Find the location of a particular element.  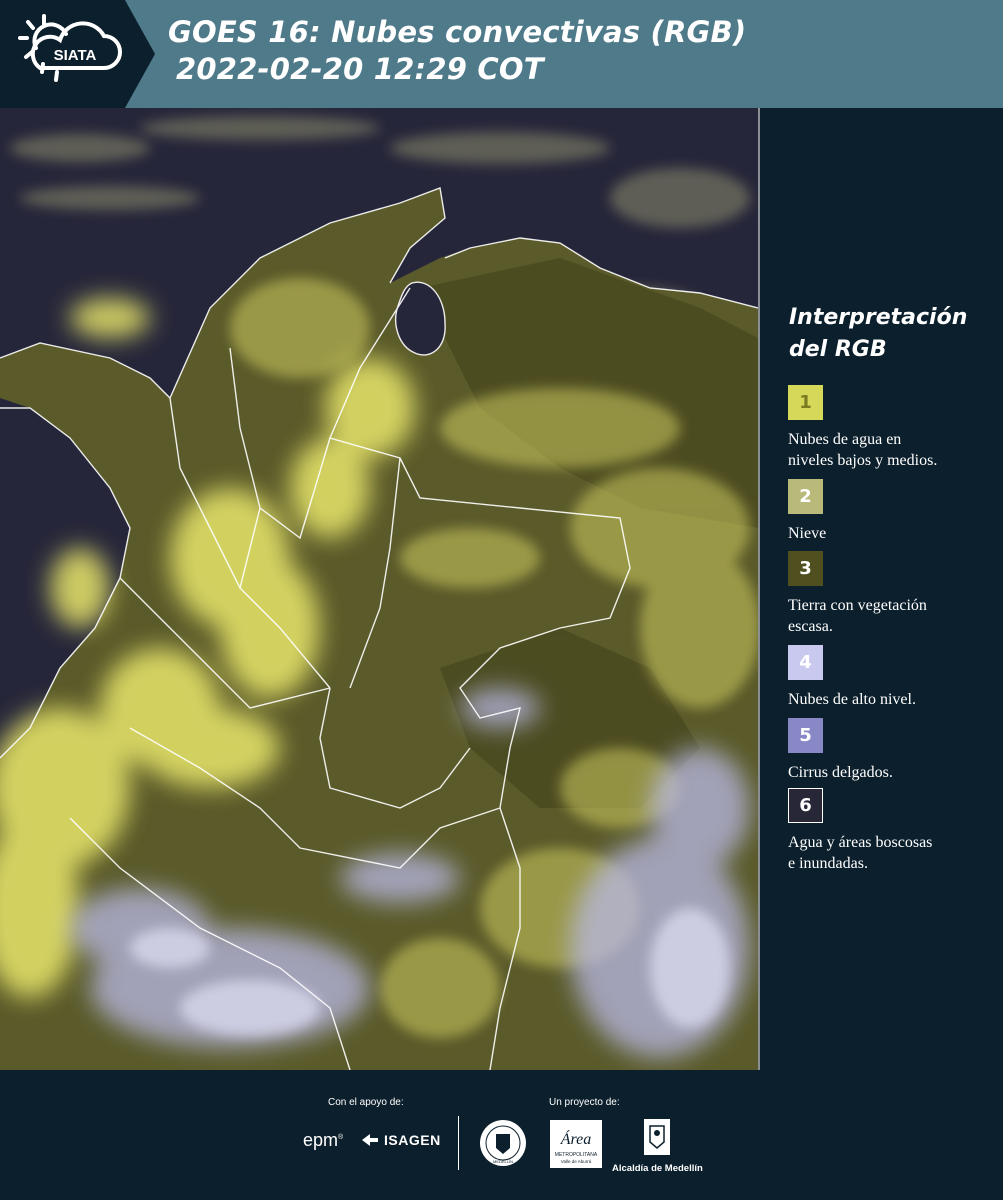

support-label: Con el apoyo de: is located at coordinates (366, 1102).